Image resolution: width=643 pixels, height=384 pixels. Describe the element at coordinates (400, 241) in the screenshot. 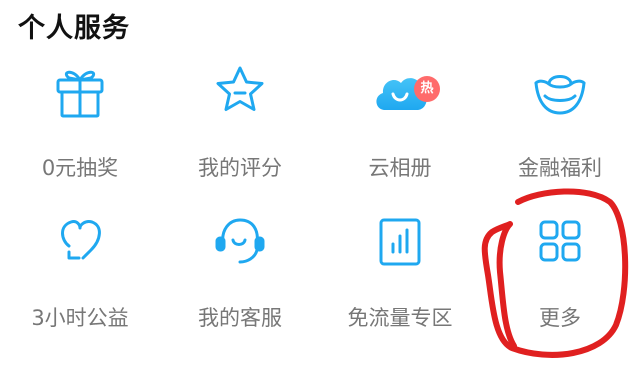

I see `data-chart-icon` at that location.